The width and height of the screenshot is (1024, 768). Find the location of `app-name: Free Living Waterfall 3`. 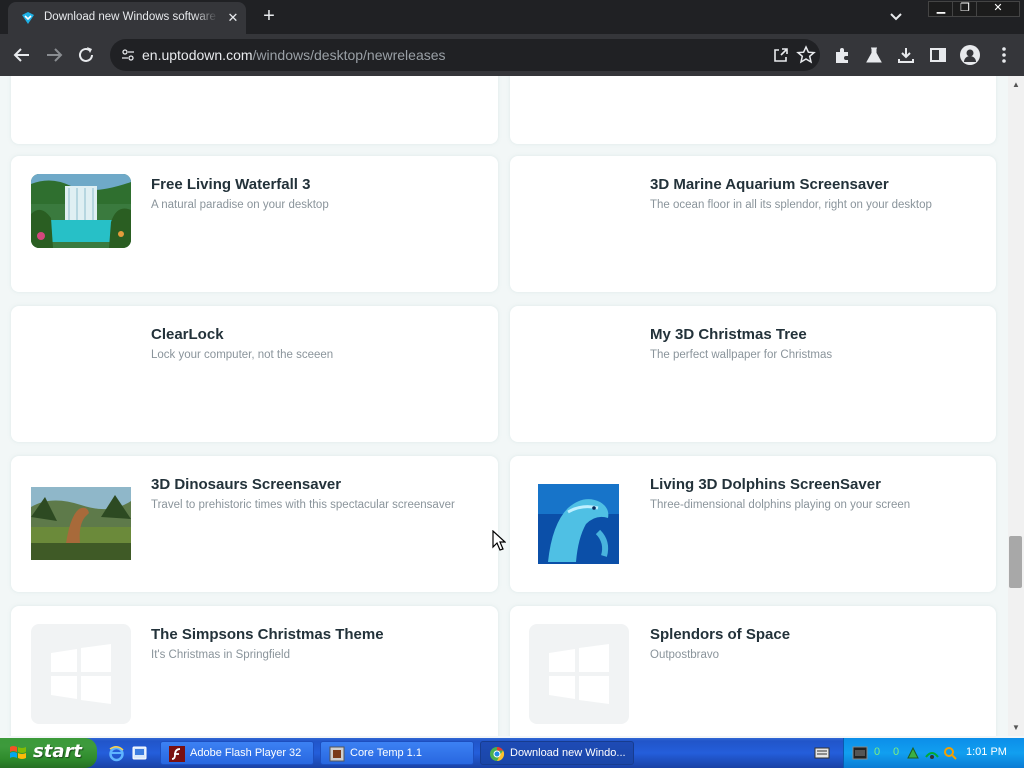

app-name: Free Living Waterfall 3 is located at coordinates (231, 184).